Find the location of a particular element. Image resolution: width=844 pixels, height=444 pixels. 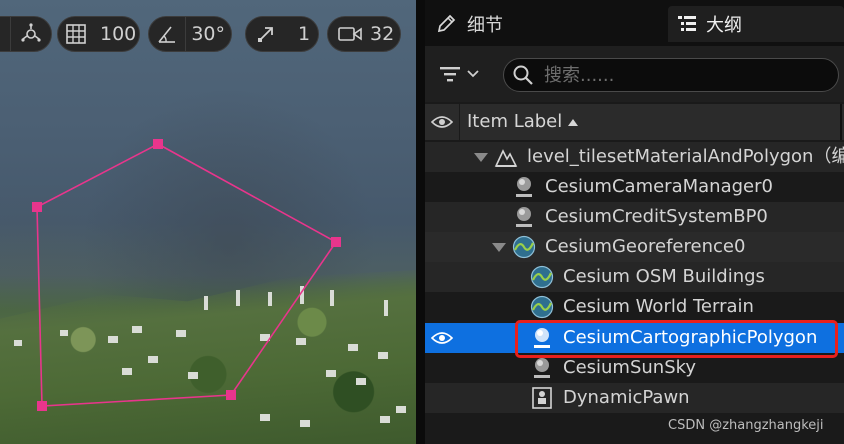

pawn-icon is located at coordinates (542, 398).